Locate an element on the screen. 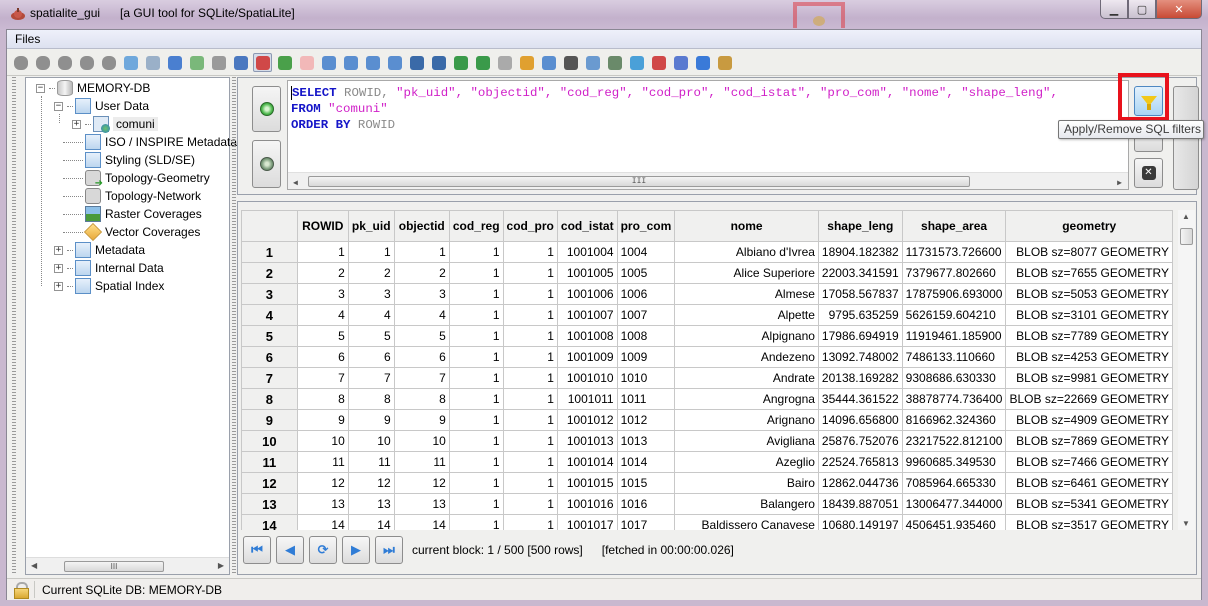 Image resolution: width=1208 pixels, height=606 pixels. table-cell: Baldissero Canavese is located at coordinates (746, 522).